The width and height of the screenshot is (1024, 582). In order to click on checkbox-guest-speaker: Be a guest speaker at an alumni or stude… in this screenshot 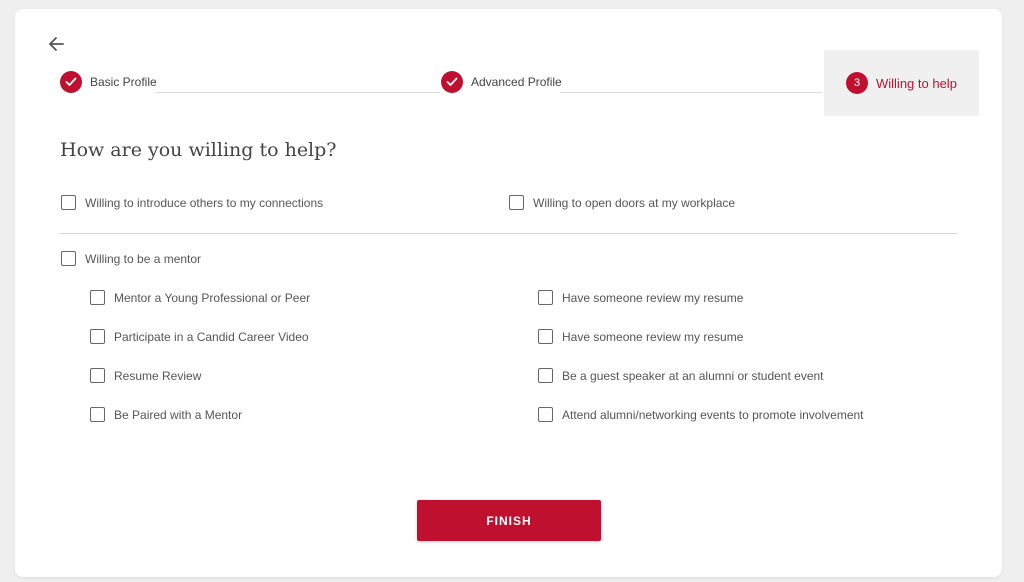, I will do `click(681, 375)`.